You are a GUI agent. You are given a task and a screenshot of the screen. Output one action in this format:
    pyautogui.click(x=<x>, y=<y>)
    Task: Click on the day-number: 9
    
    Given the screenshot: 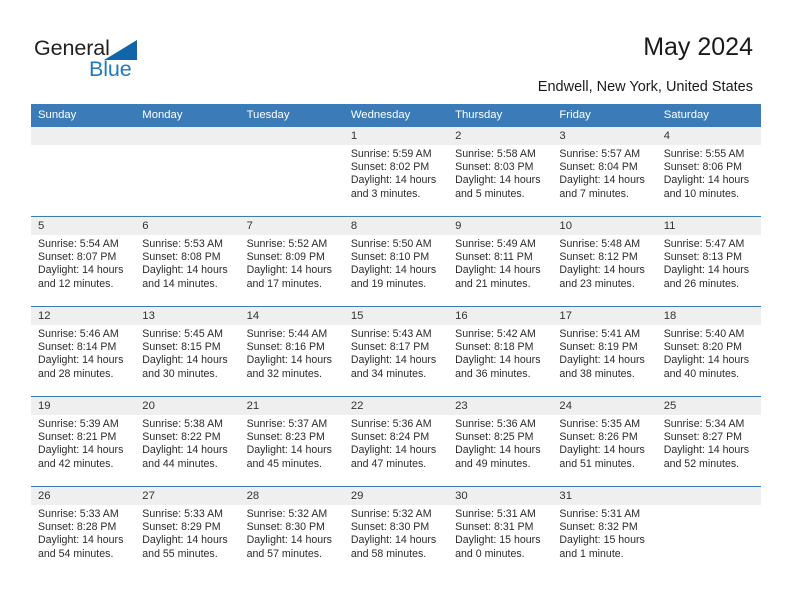 What is the action you would take?
    pyautogui.click(x=500, y=226)
    